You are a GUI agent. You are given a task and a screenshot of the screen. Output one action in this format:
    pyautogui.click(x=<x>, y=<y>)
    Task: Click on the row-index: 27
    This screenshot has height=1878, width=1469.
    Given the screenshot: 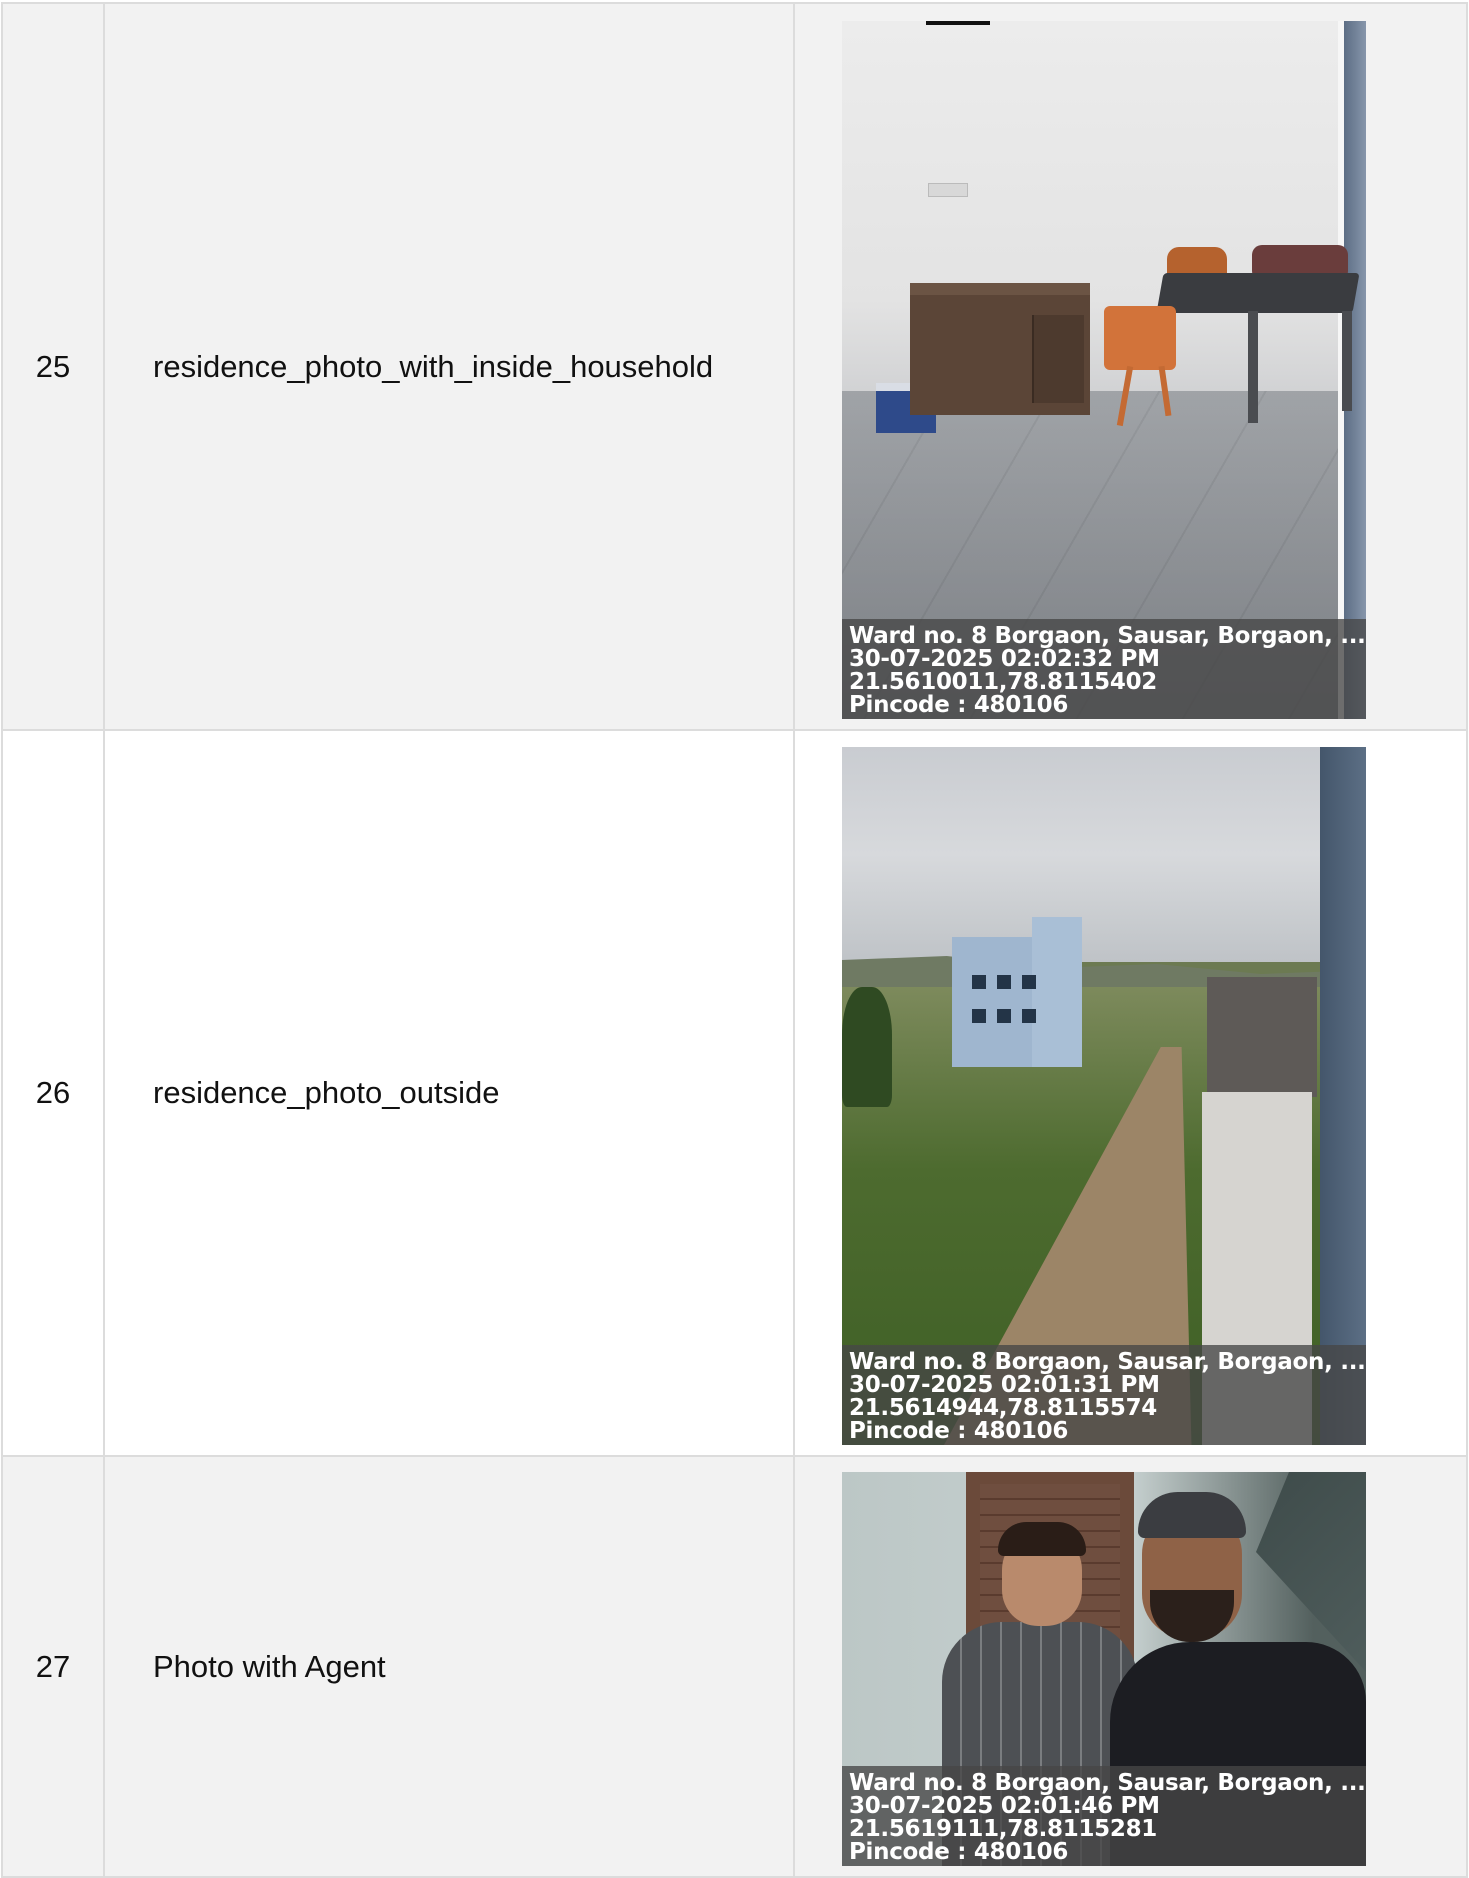 What is the action you would take?
    pyautogui.click(x=53, y=1666)
    